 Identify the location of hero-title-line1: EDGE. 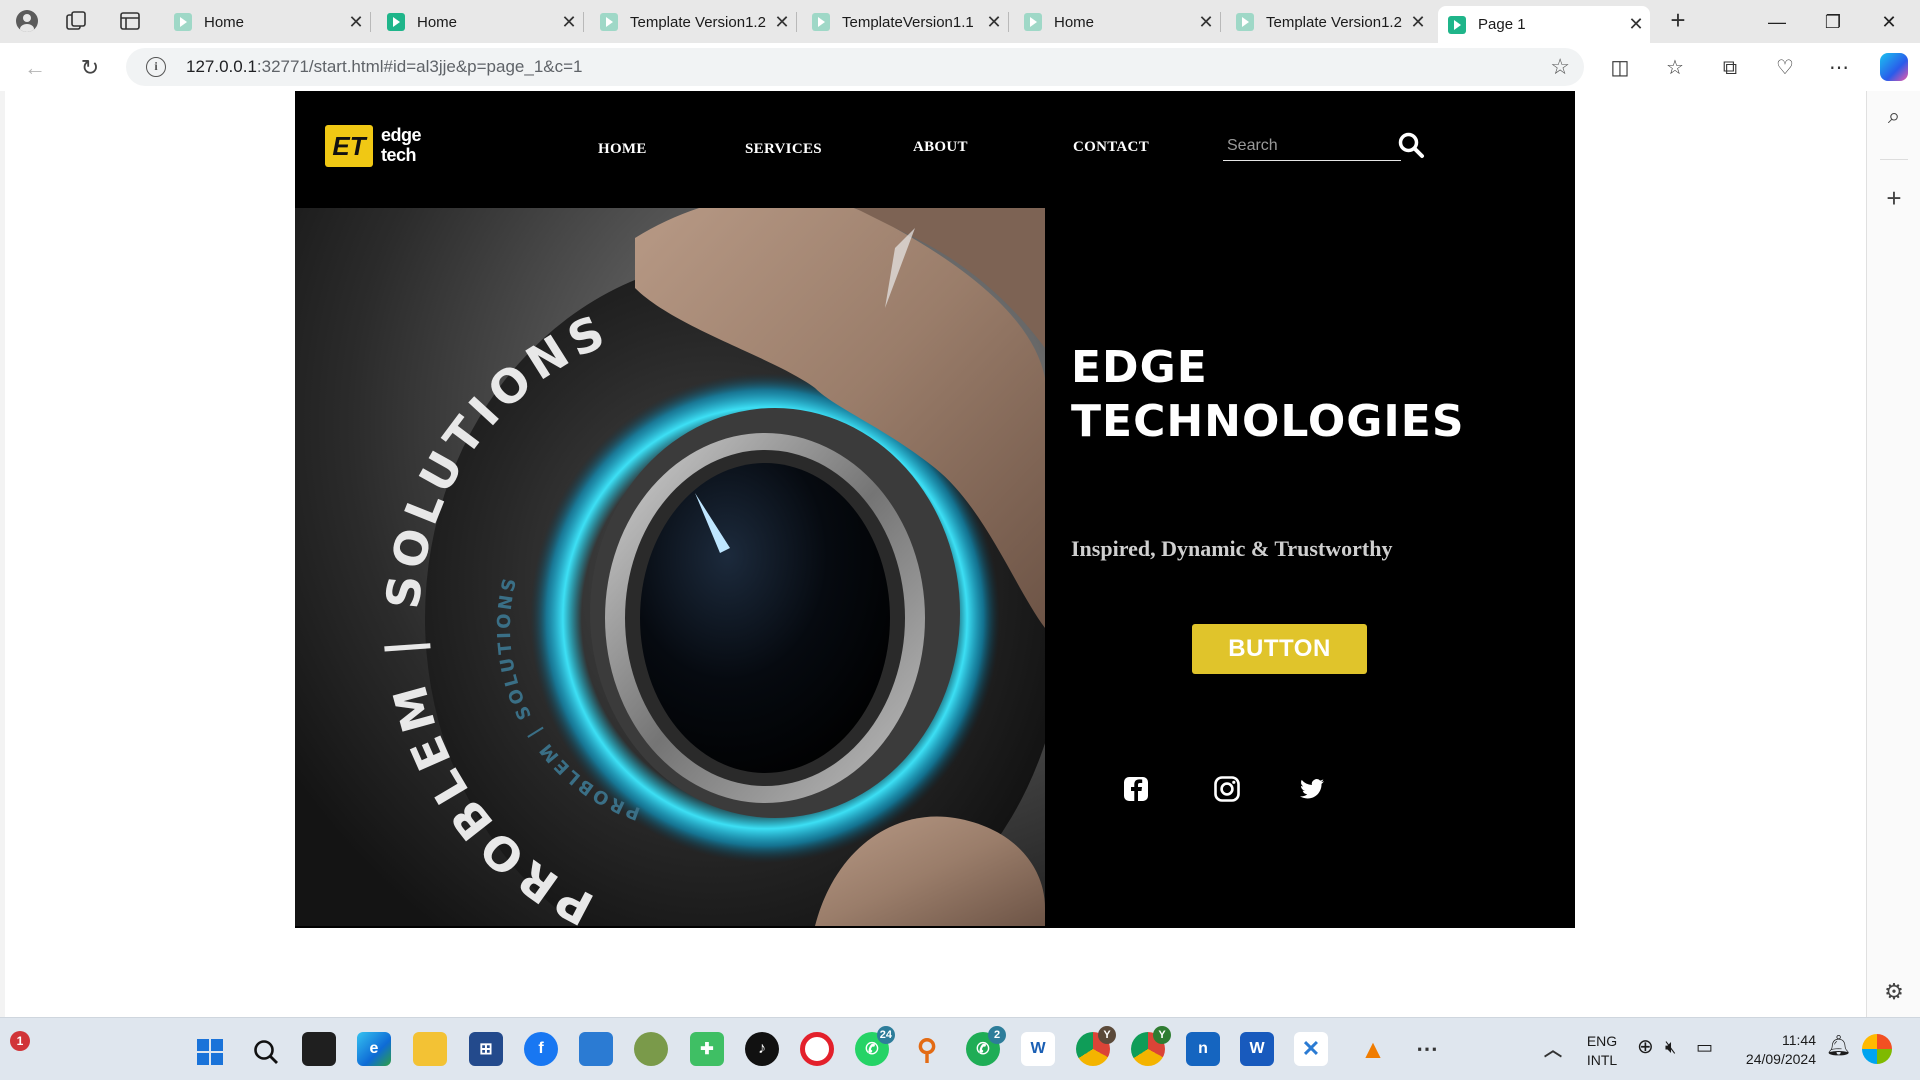
(1139, 367).